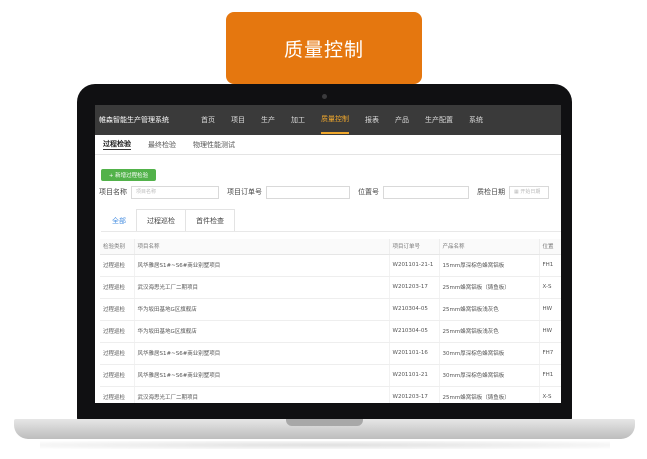  Describe the element at coordinates (335, 120) in the screenshot. I see `nav-quality-control: 质量控制` at that location.